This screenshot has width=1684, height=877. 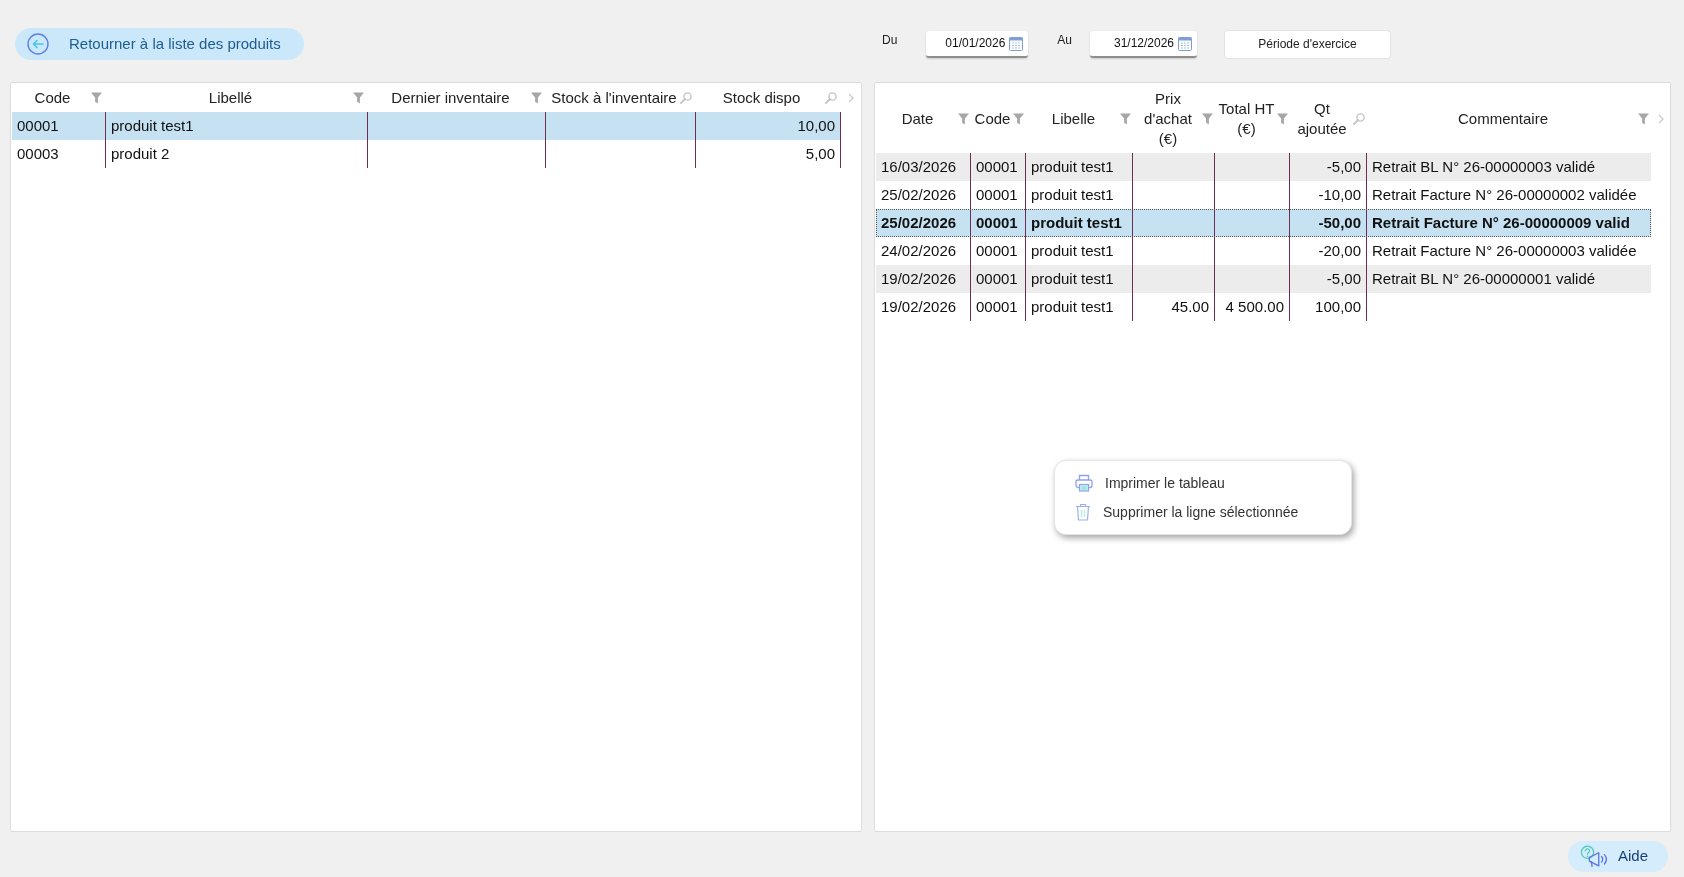 I want to click on table-cell-text: Retrait Facture N° 26-00000002 validée, so click(x=1504, y=194).